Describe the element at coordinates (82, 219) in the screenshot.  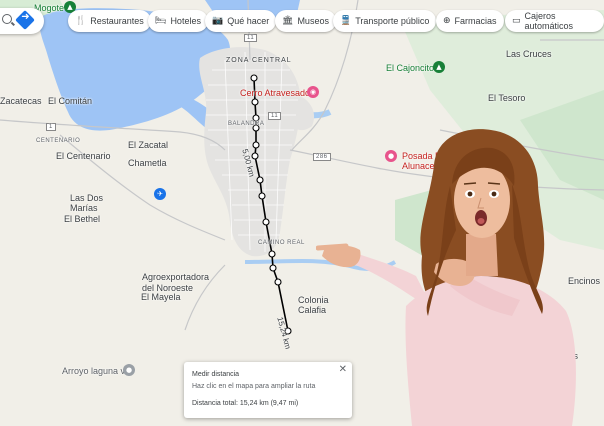
I see `place-label: El Bethel` at that location.